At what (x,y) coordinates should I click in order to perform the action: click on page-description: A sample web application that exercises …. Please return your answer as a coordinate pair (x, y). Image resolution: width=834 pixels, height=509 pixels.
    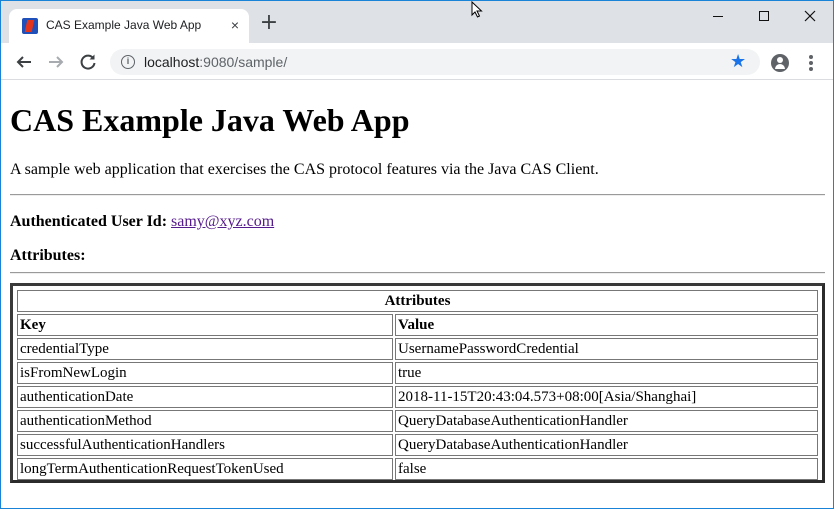
    Looking at the image, I should click on (304, 169).